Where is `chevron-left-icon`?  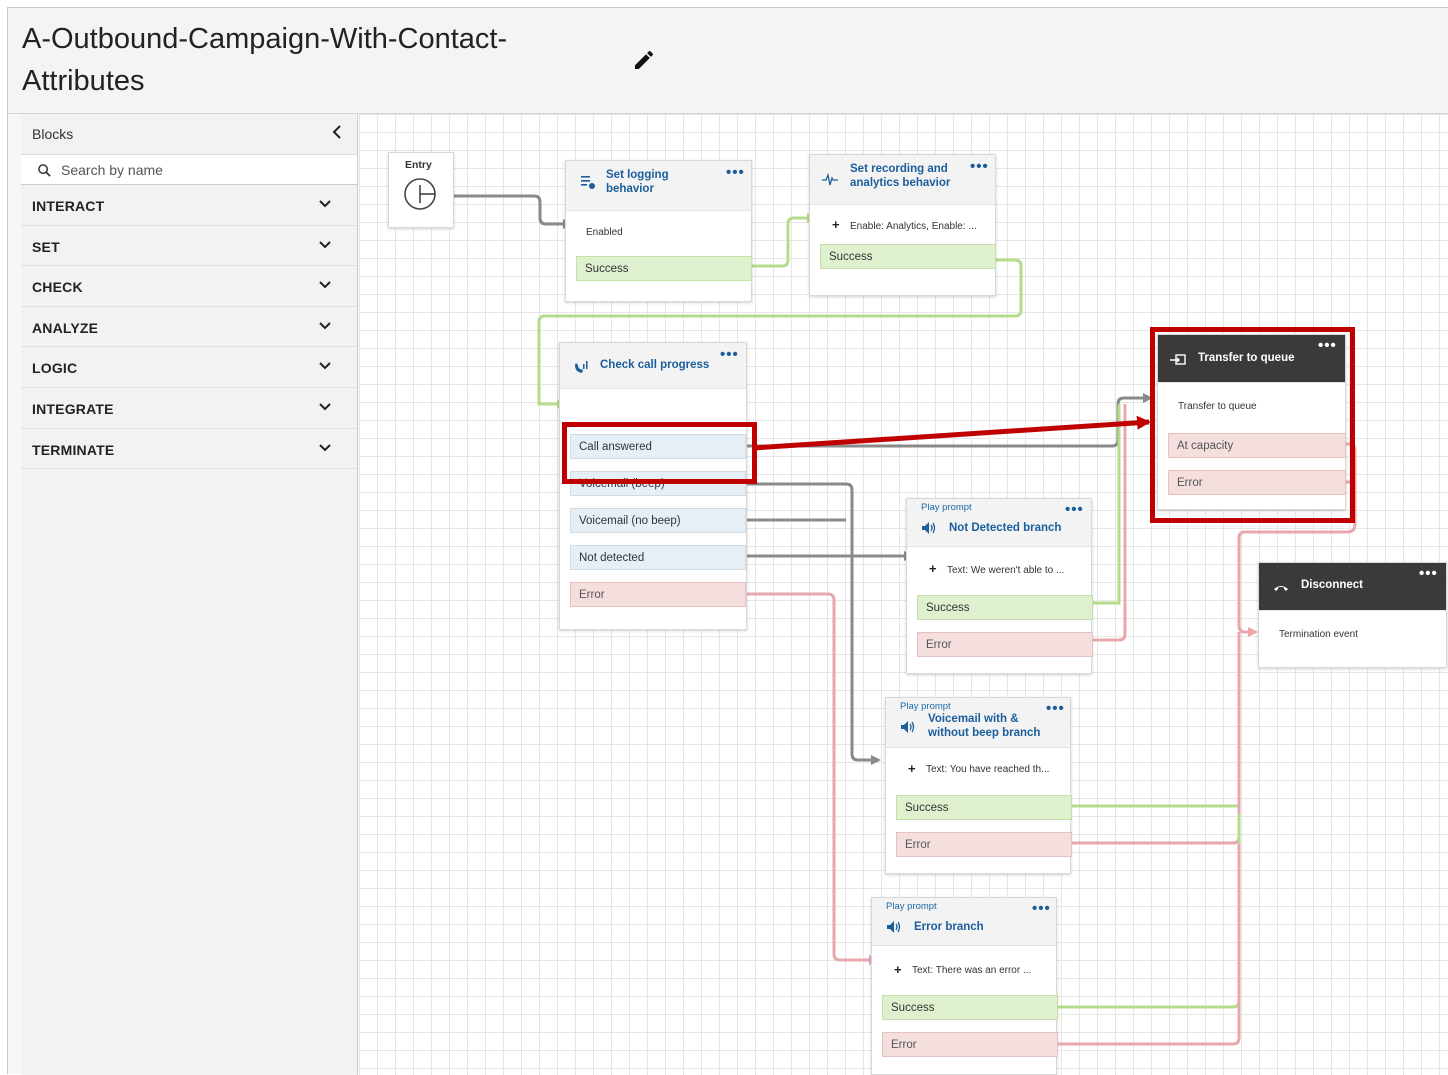
chevron-left-icon is located at coordinates (338, 132).